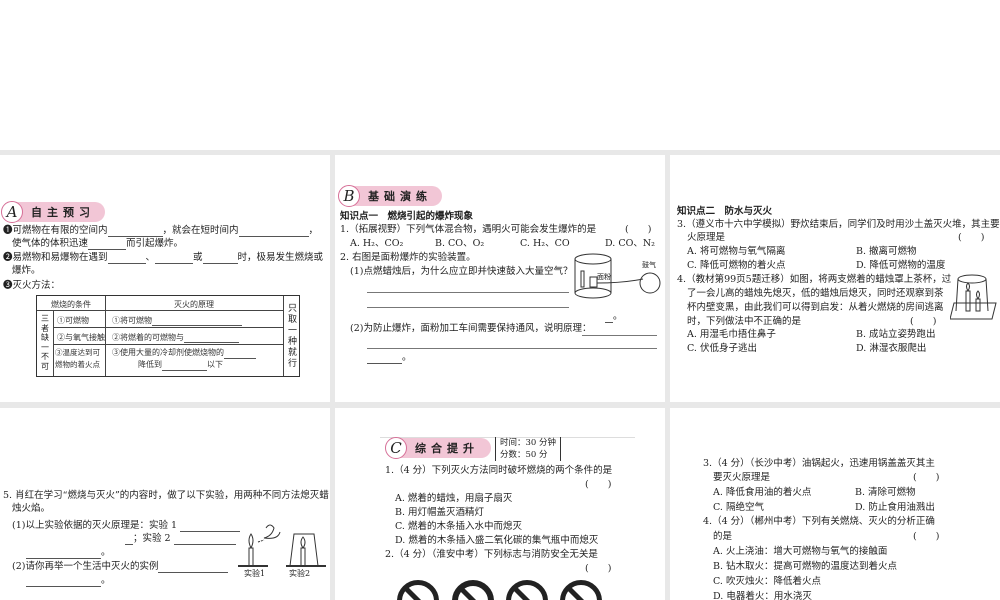 Image resolution: width=1000 pixels, height=600 pixels. I want to click on question-3-cont: 要灭火原理是, so click(742, 477).